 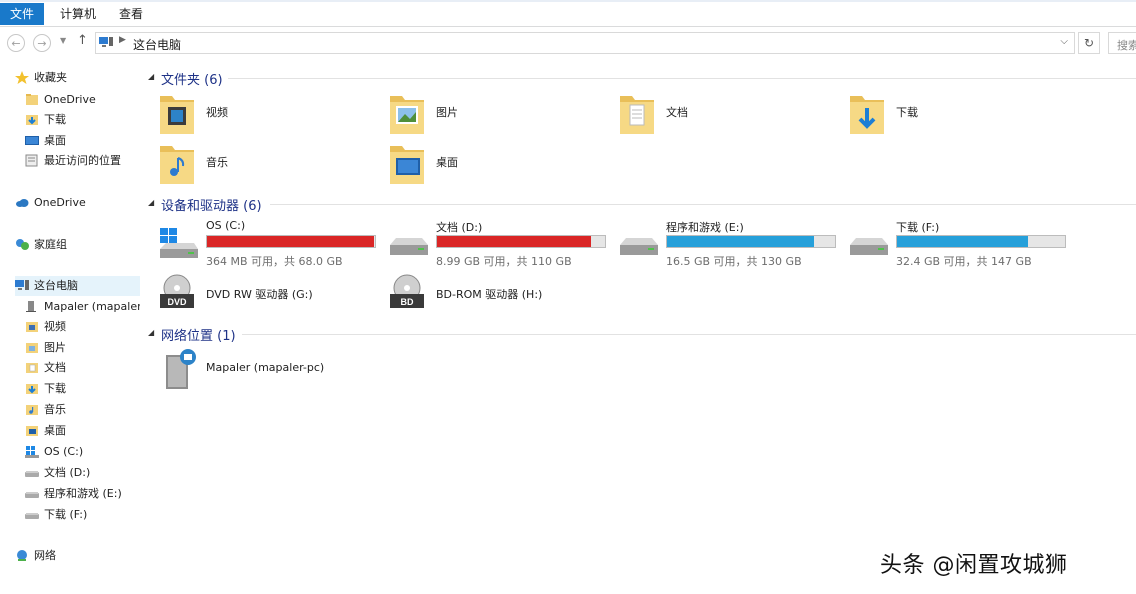 What do you see at coordinates (32, 99) in the screenshot?
I see `folder-icon` at bounding box center [32, 99].